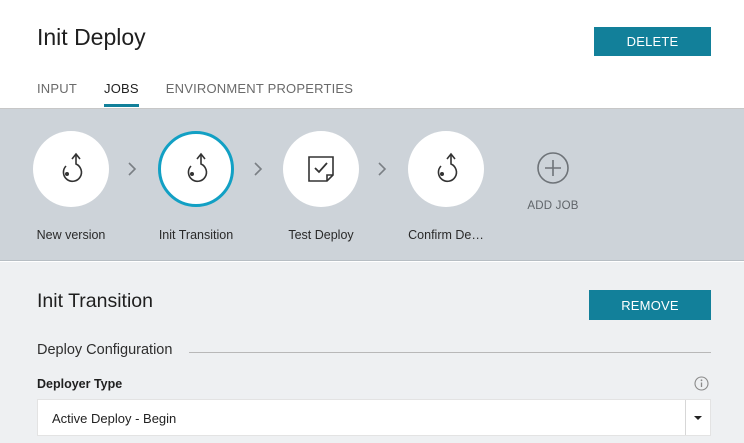 The height and width of the screenshot is (443, 744). Describe the element at coordinates (650, 305) in the screenshot. I see `remove-button: REMOVE` at that location.